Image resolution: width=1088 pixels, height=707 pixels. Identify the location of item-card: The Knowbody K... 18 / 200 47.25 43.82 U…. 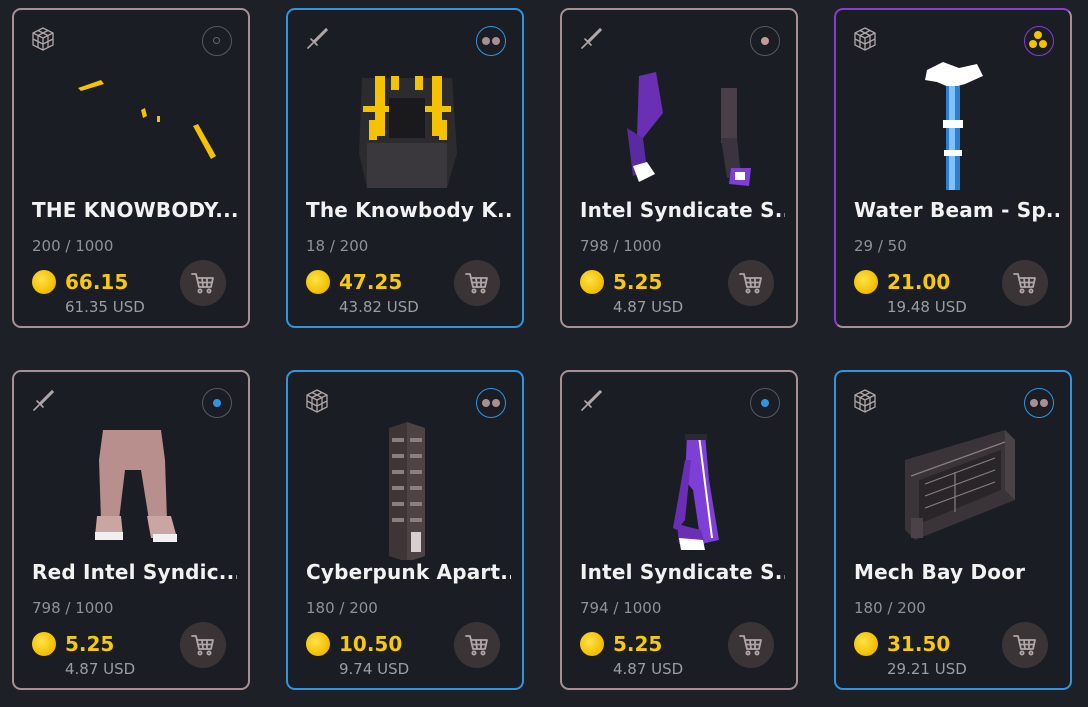
(405, 168).